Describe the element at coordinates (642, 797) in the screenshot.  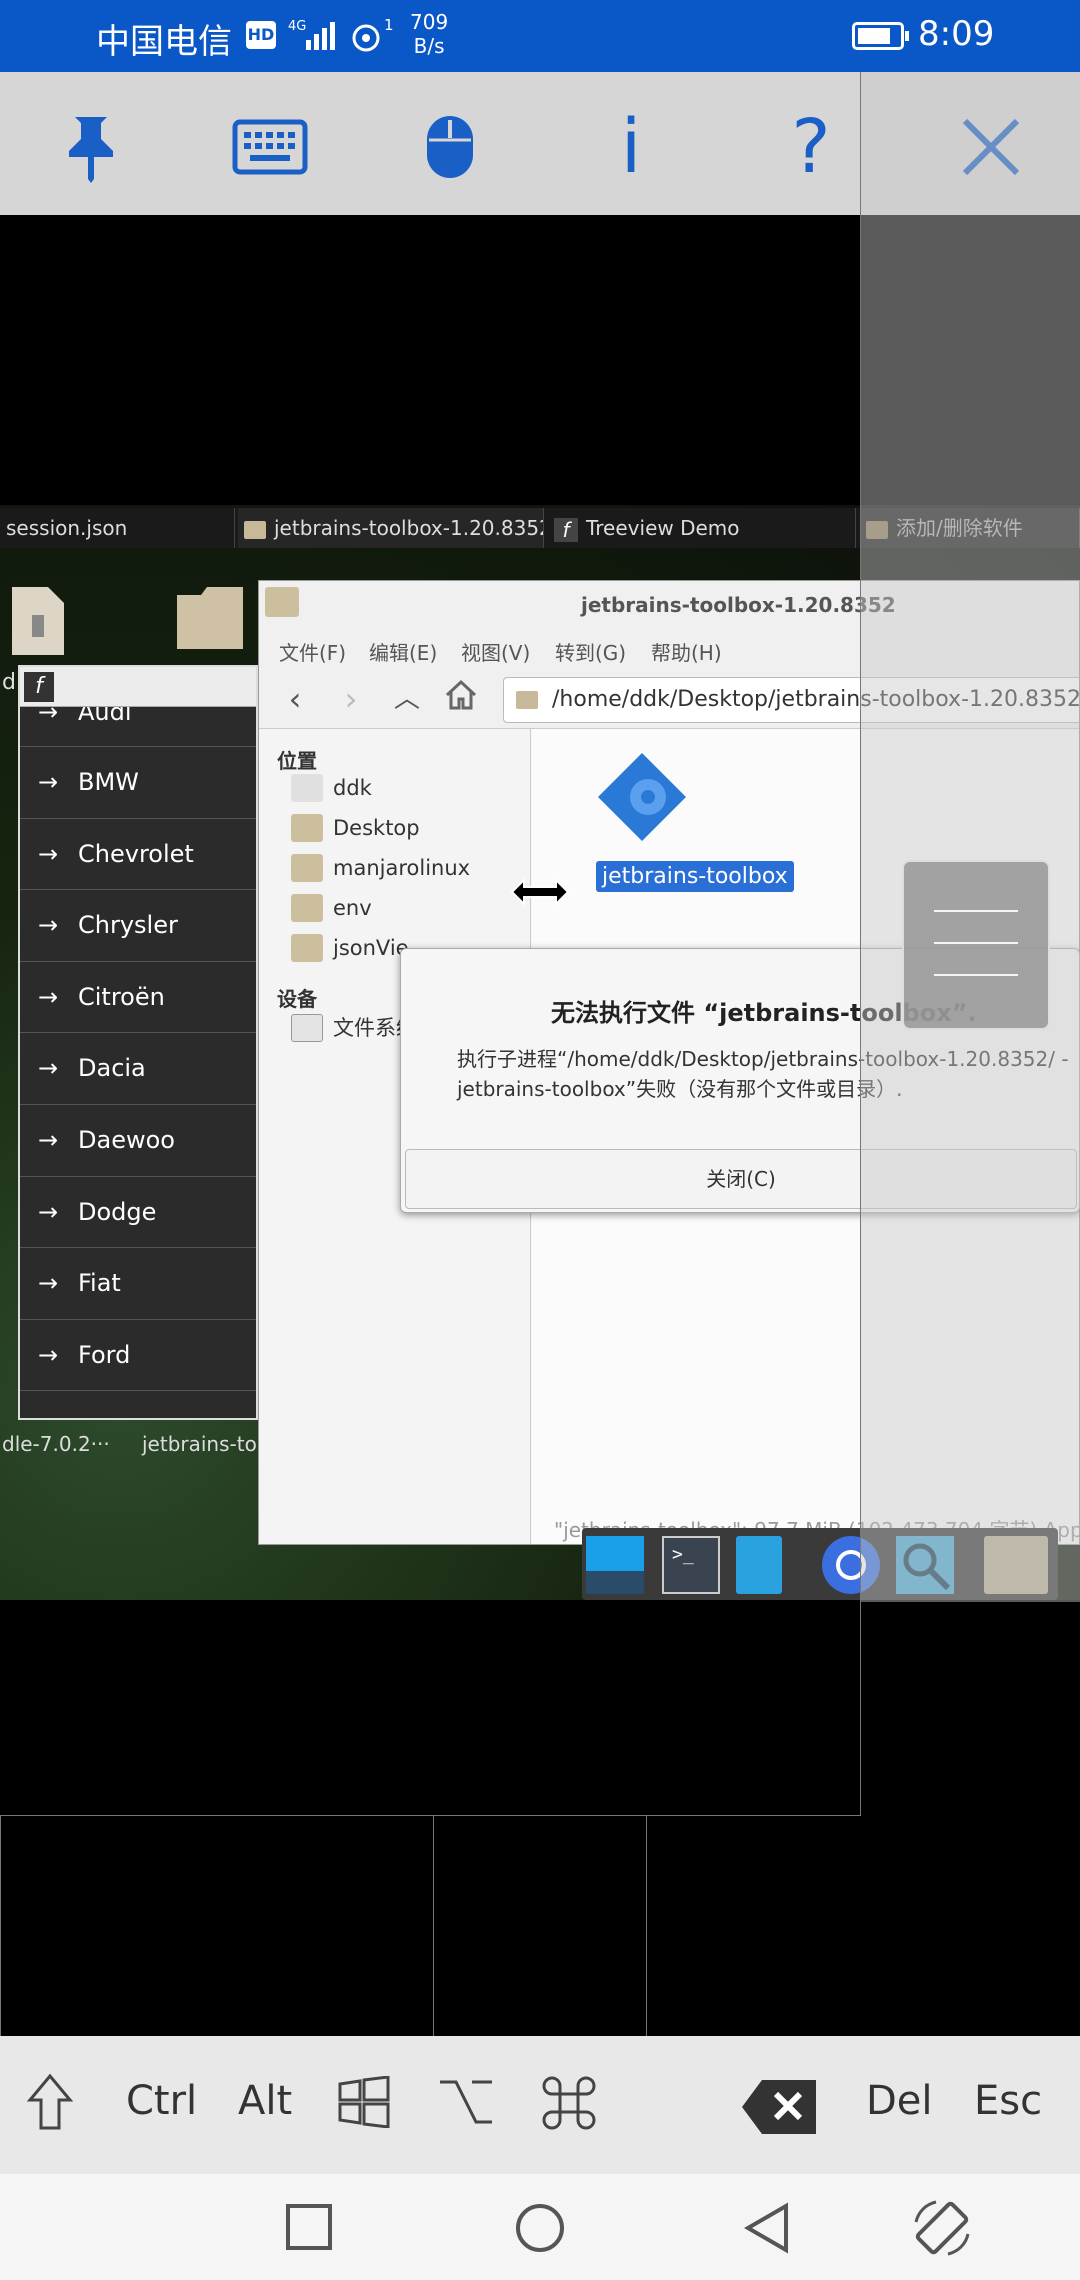
I see `jetbrains-toolbox-icon` at that location.